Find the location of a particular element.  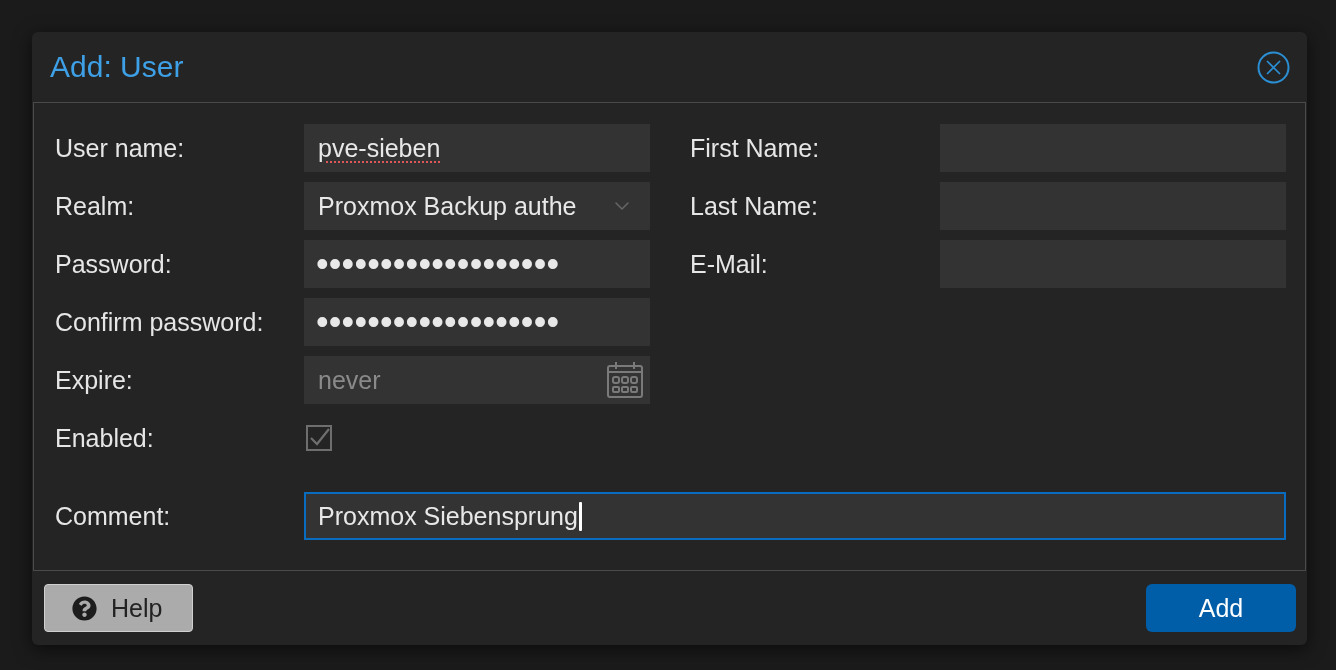

text-field: pve-sieben is located at coordinates (477, 148).